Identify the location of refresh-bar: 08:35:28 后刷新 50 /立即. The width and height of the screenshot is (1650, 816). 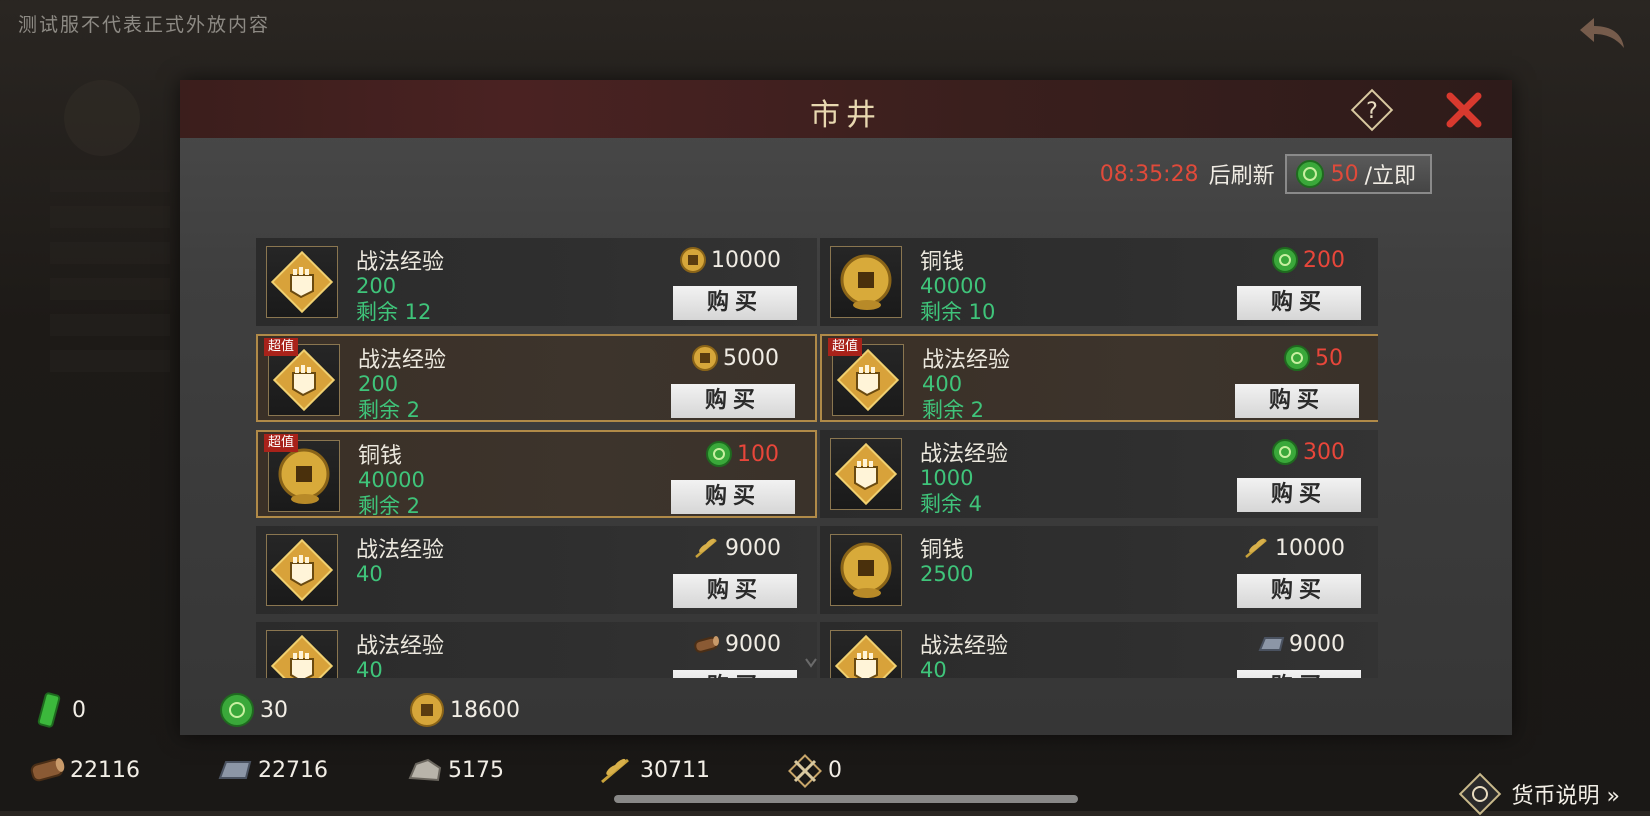
(1266, 174).